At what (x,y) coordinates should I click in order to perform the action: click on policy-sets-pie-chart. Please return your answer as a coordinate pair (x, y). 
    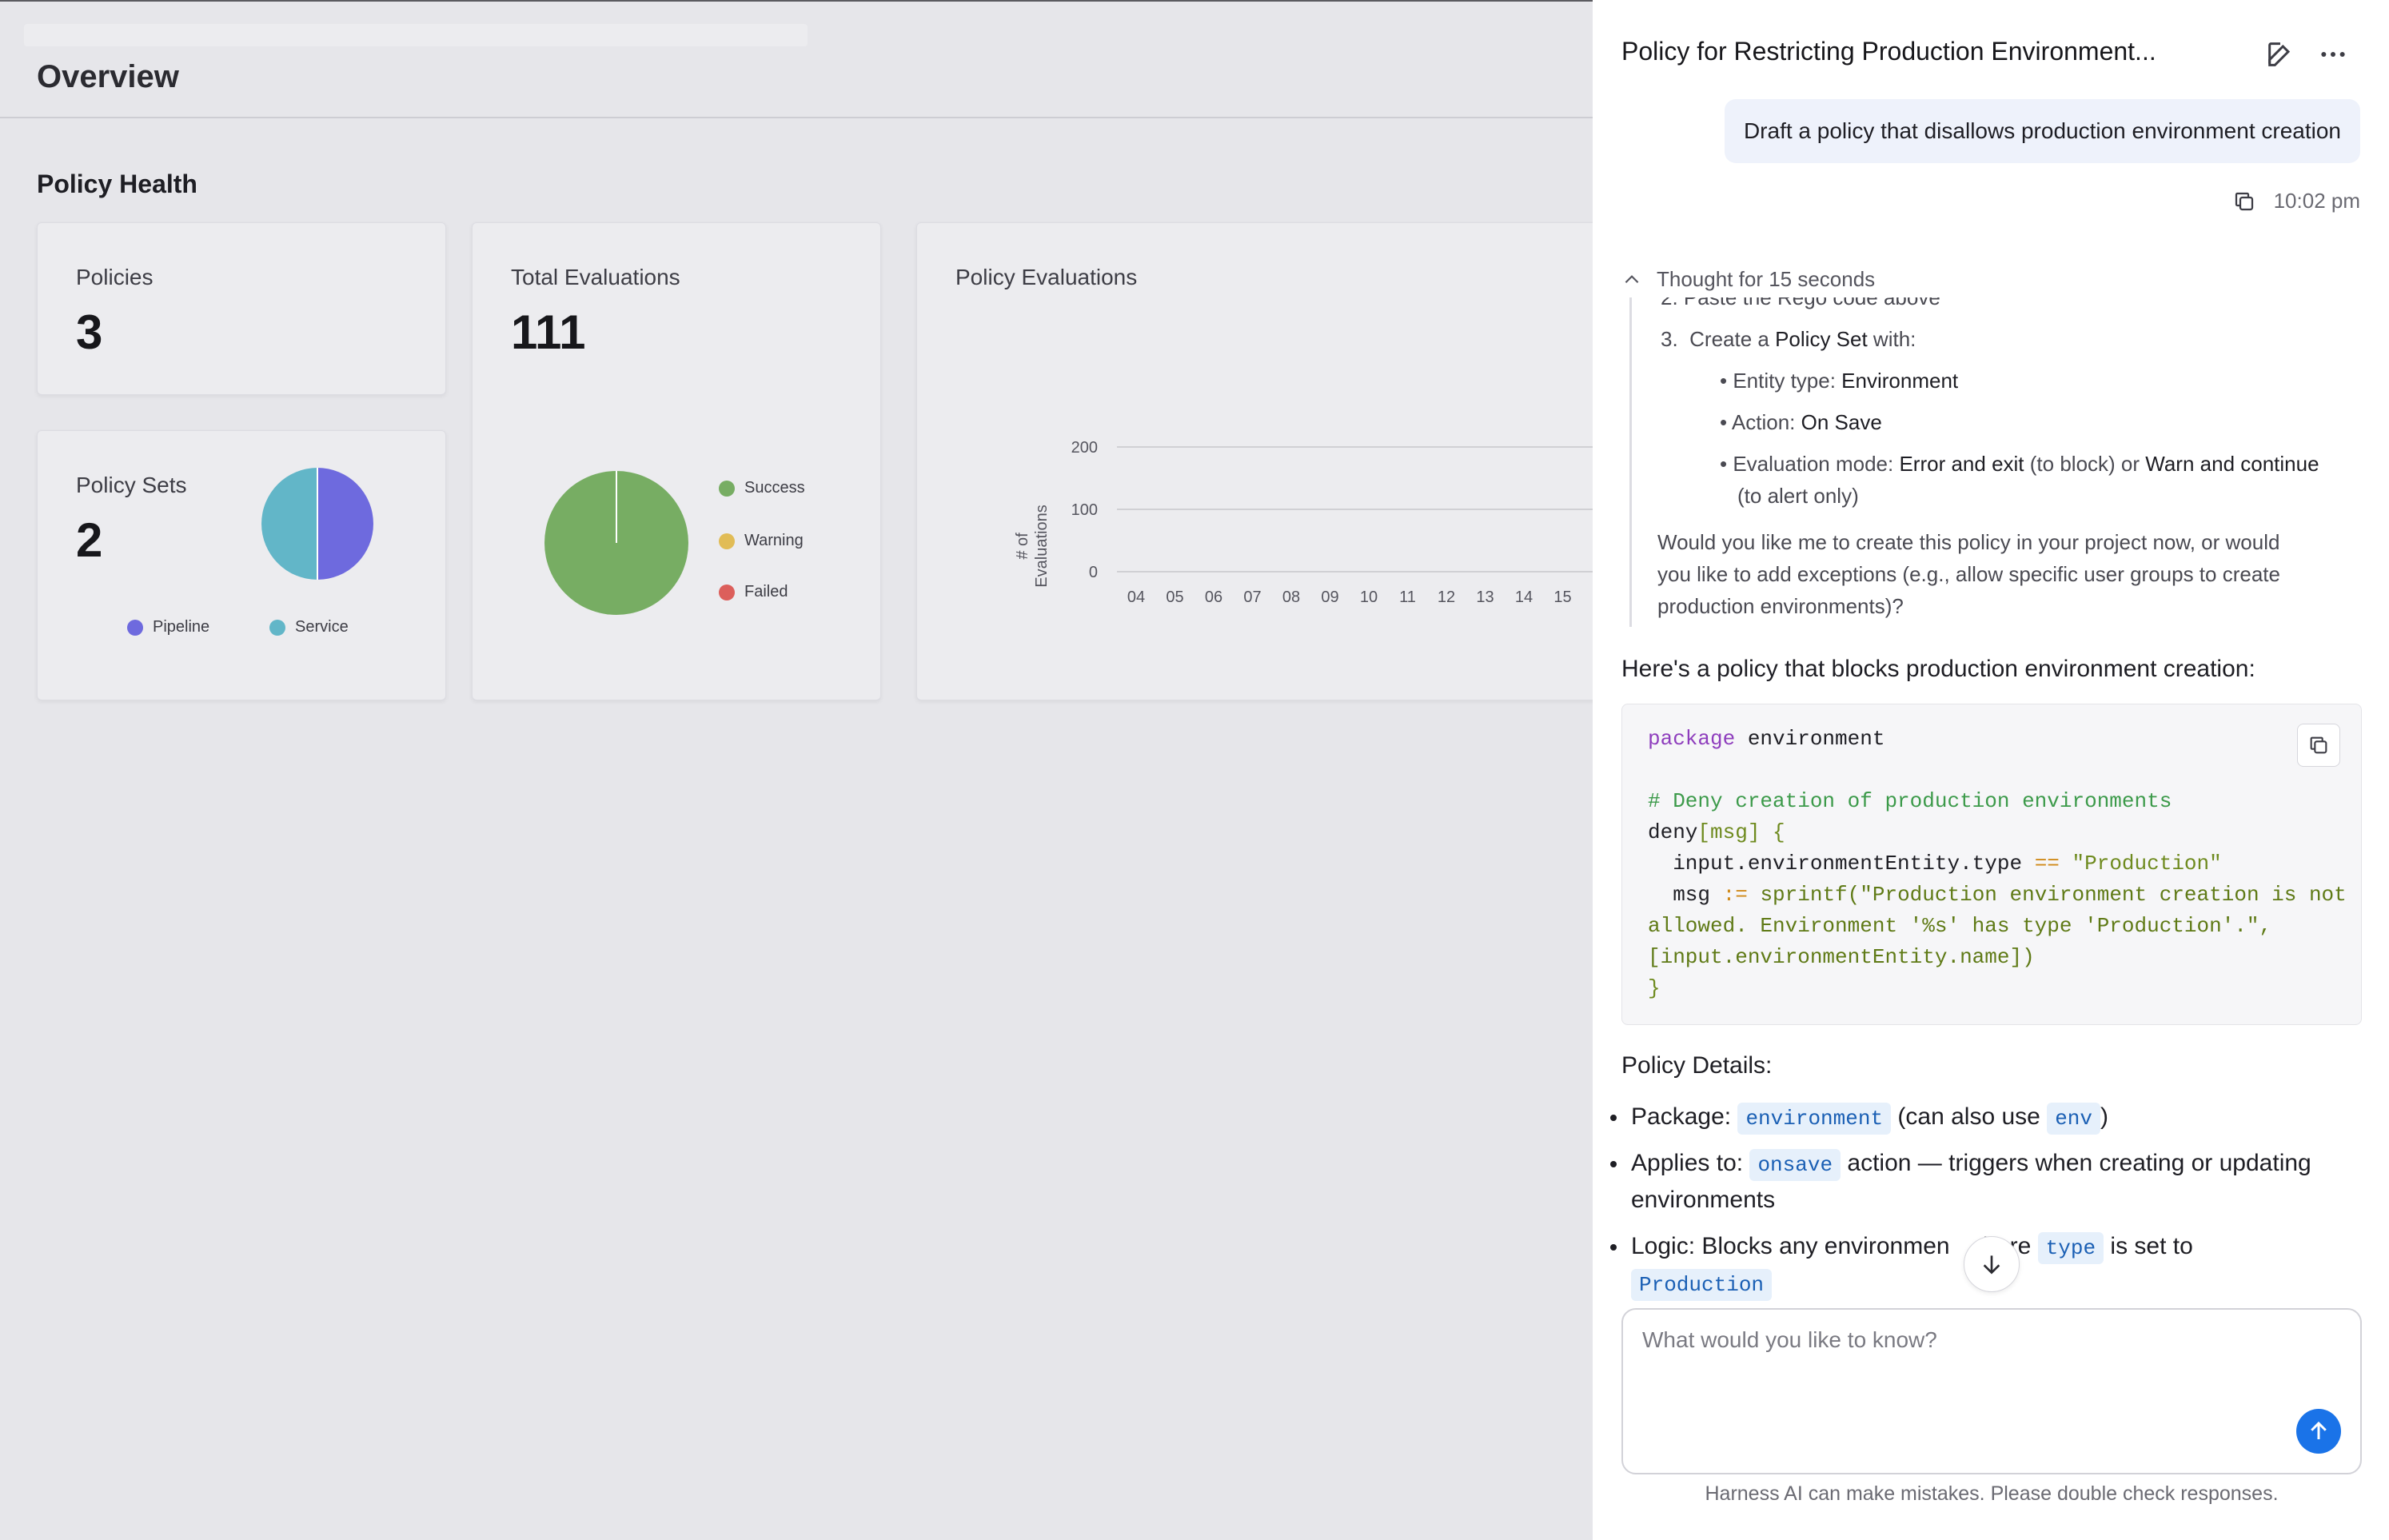
    Looking at the image, I should click on (317, 524).